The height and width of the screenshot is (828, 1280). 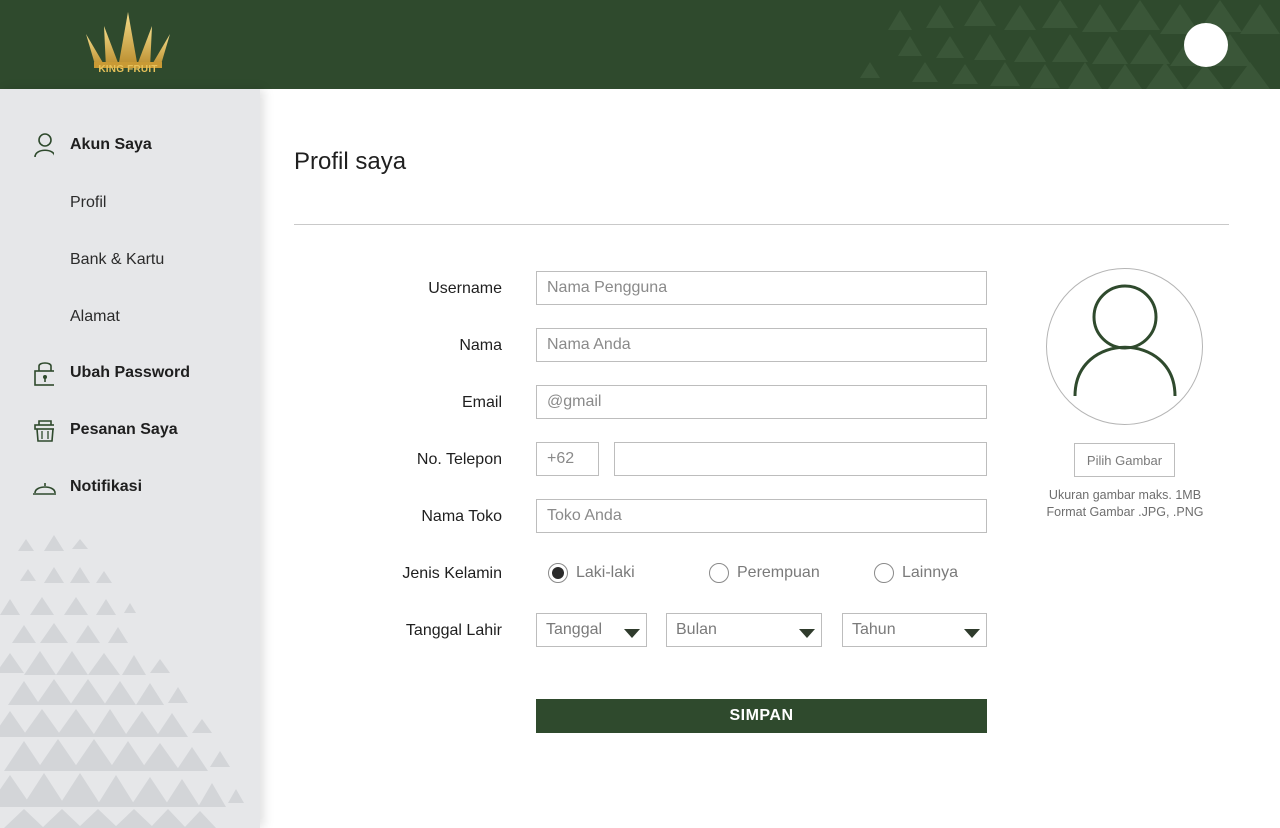 I want to click on username-label: Username, so click(x=465, y=288).